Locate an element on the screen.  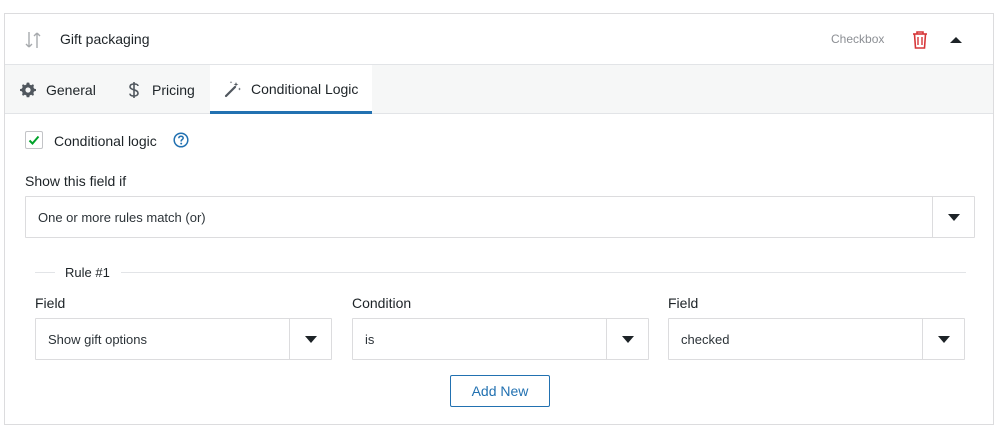
collapse-arrow-icon is located at coordinates (956, 40).